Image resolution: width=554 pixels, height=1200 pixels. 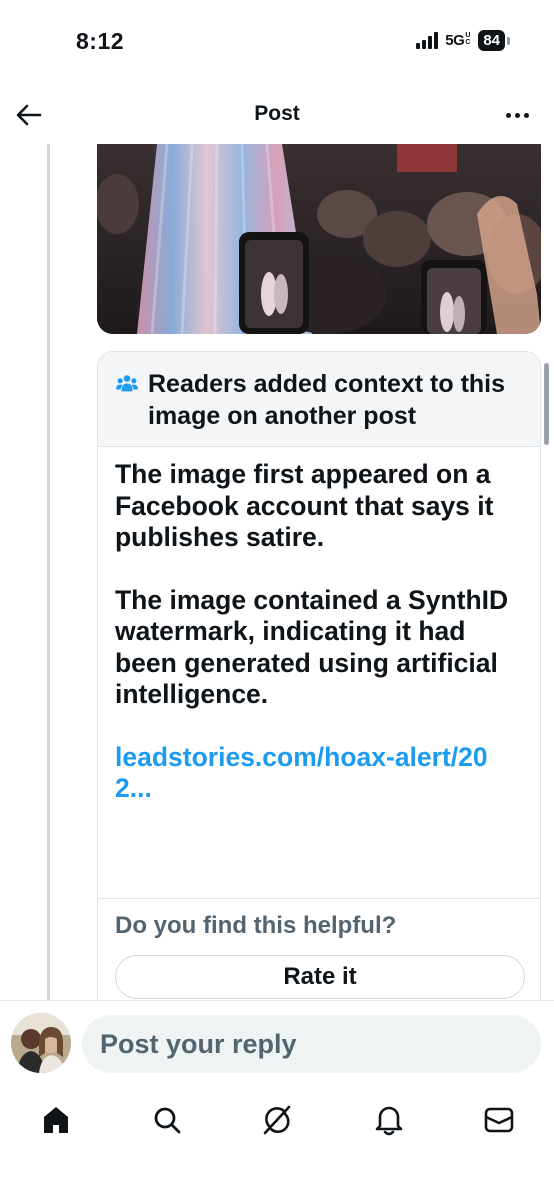 What do you see at coordinates (455, 40) in the screenshot?
I see `network-label: 5G` at bounding box center [455, 40].